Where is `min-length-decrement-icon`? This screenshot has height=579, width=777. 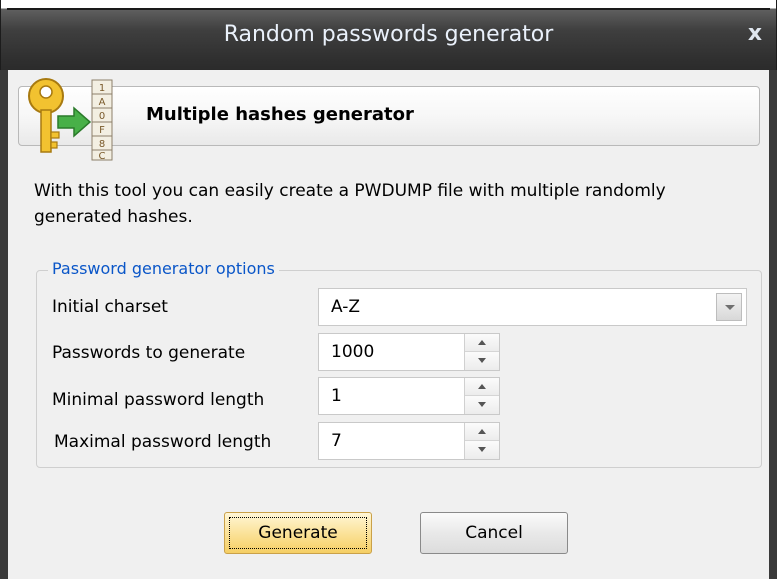 min-length-decrement-icon is located at coordinates (482, 405).